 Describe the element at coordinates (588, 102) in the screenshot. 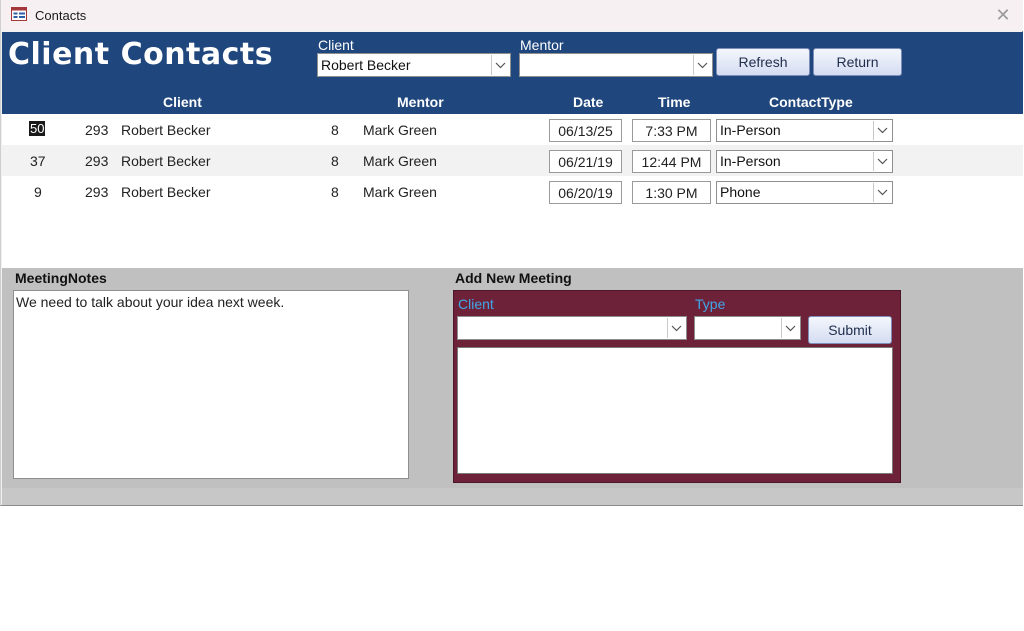

I see `column-header-date: Date` at that location.